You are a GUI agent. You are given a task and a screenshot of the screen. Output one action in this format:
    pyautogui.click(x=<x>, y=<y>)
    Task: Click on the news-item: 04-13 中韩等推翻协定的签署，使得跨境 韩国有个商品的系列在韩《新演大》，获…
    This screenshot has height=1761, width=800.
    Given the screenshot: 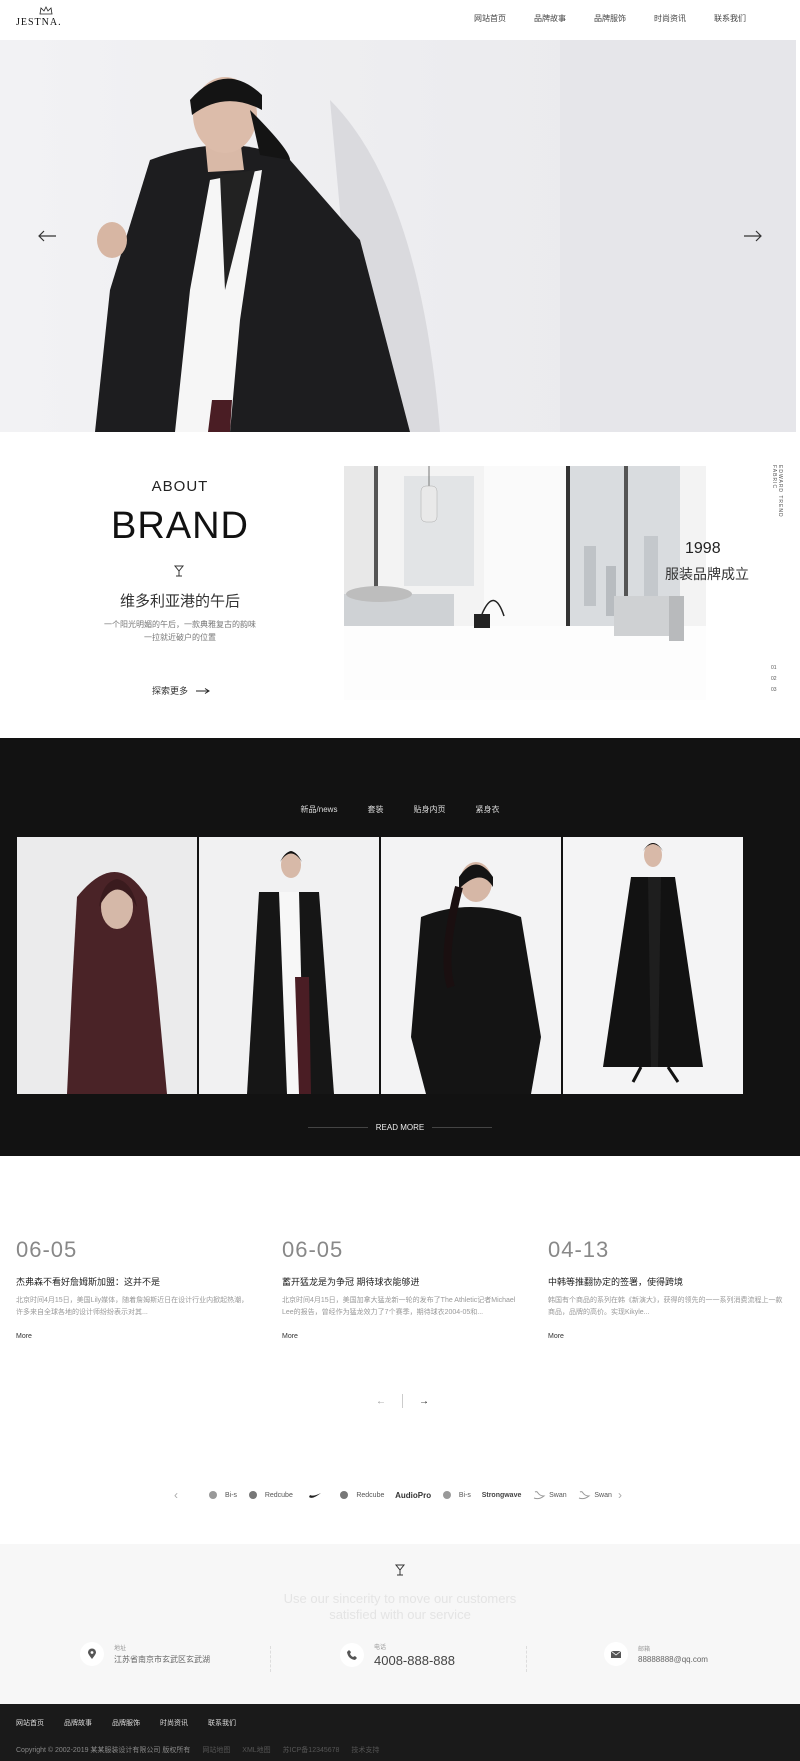 What is the action you would take?
    pyautogui.click(x=667, y=1288)
    